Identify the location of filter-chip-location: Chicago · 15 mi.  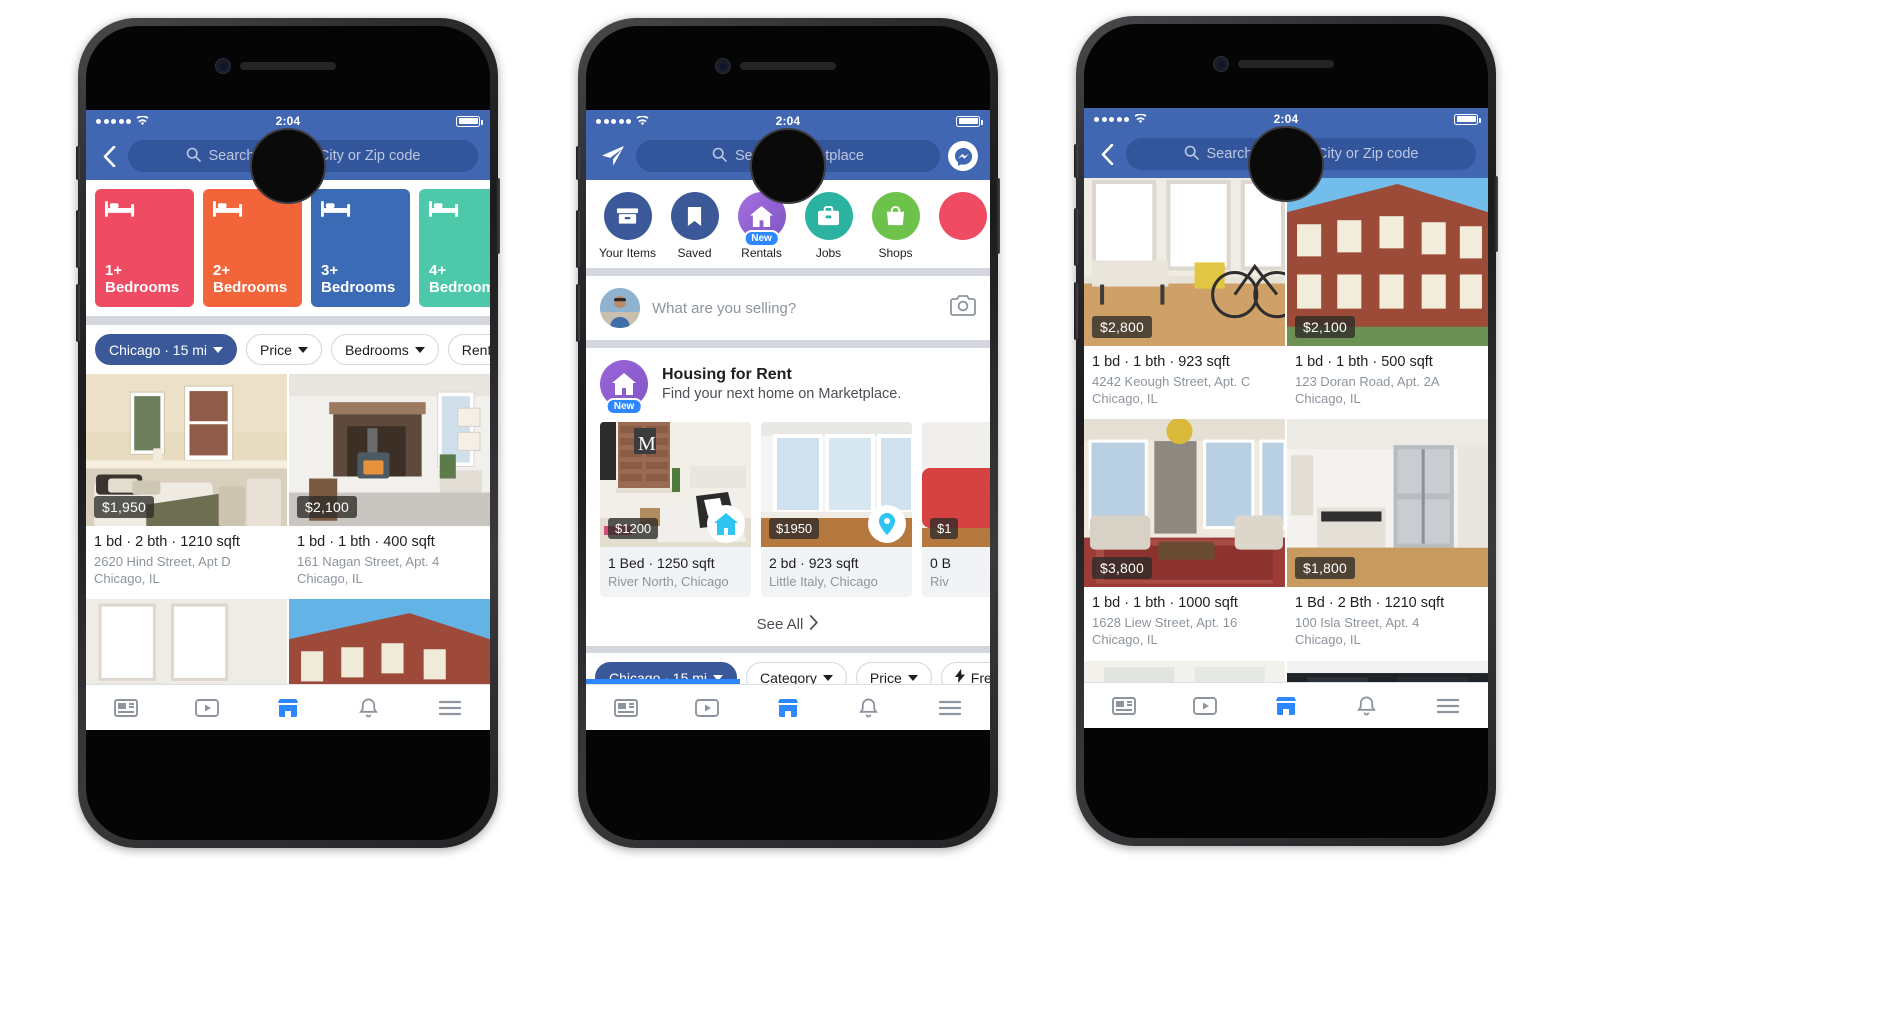
(166, 349).